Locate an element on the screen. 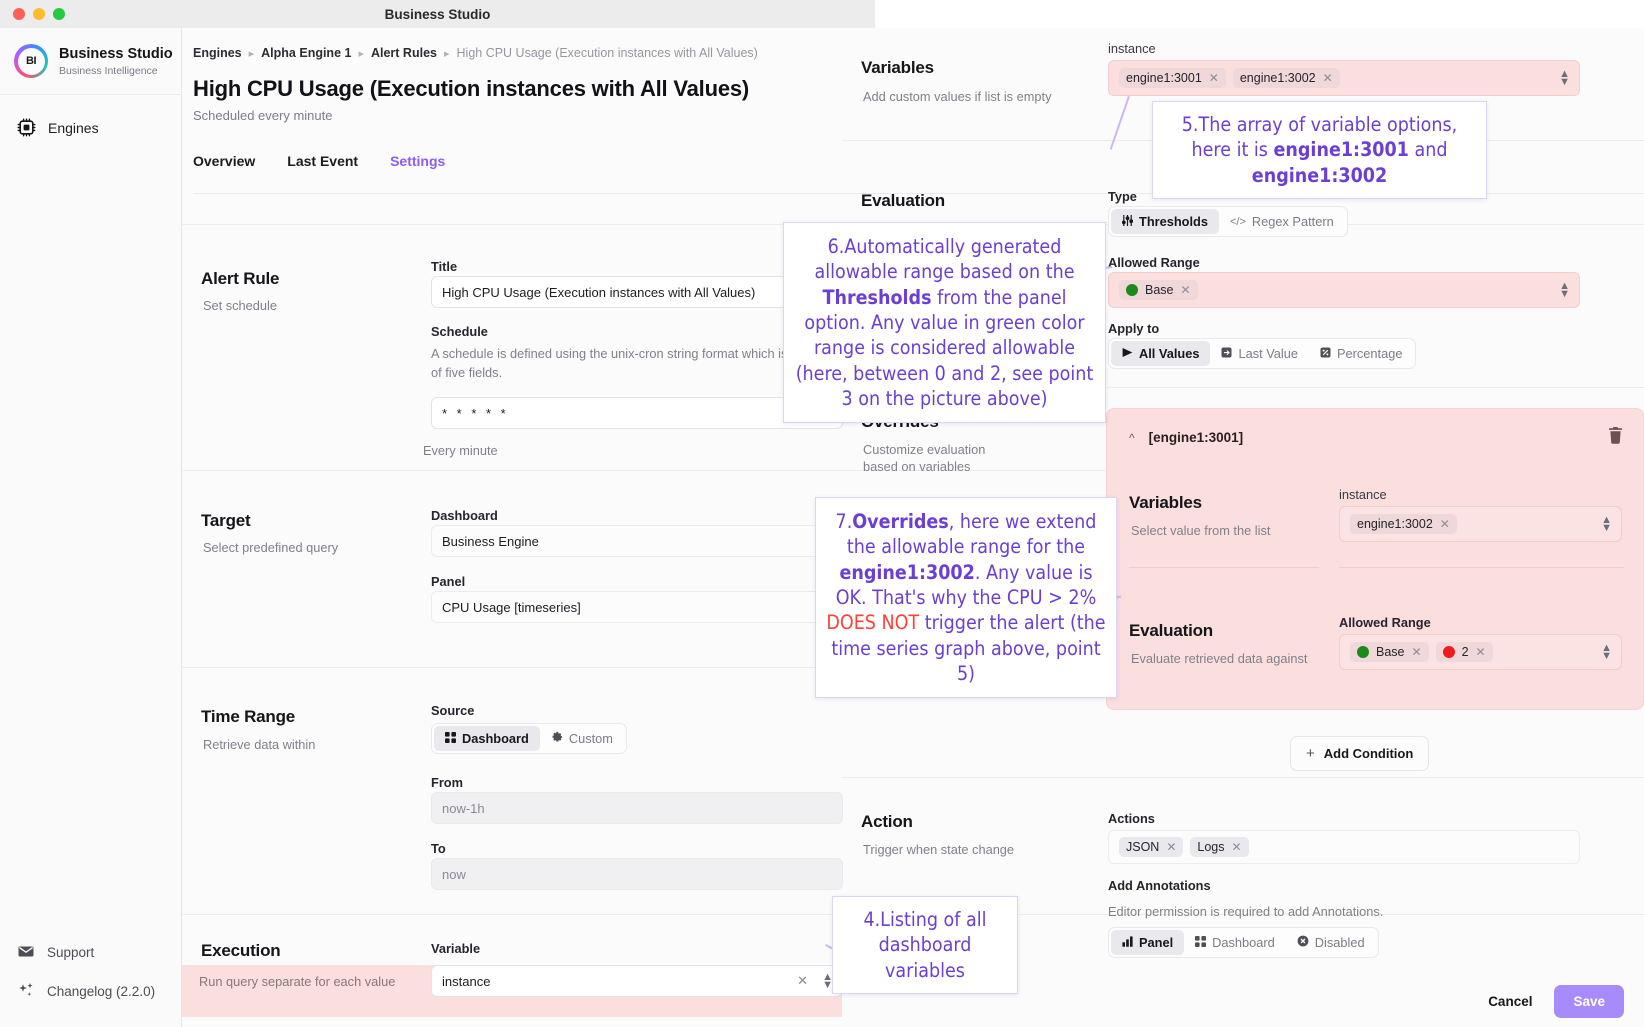  save-button: Save is located at coordinates (1589, 1001).